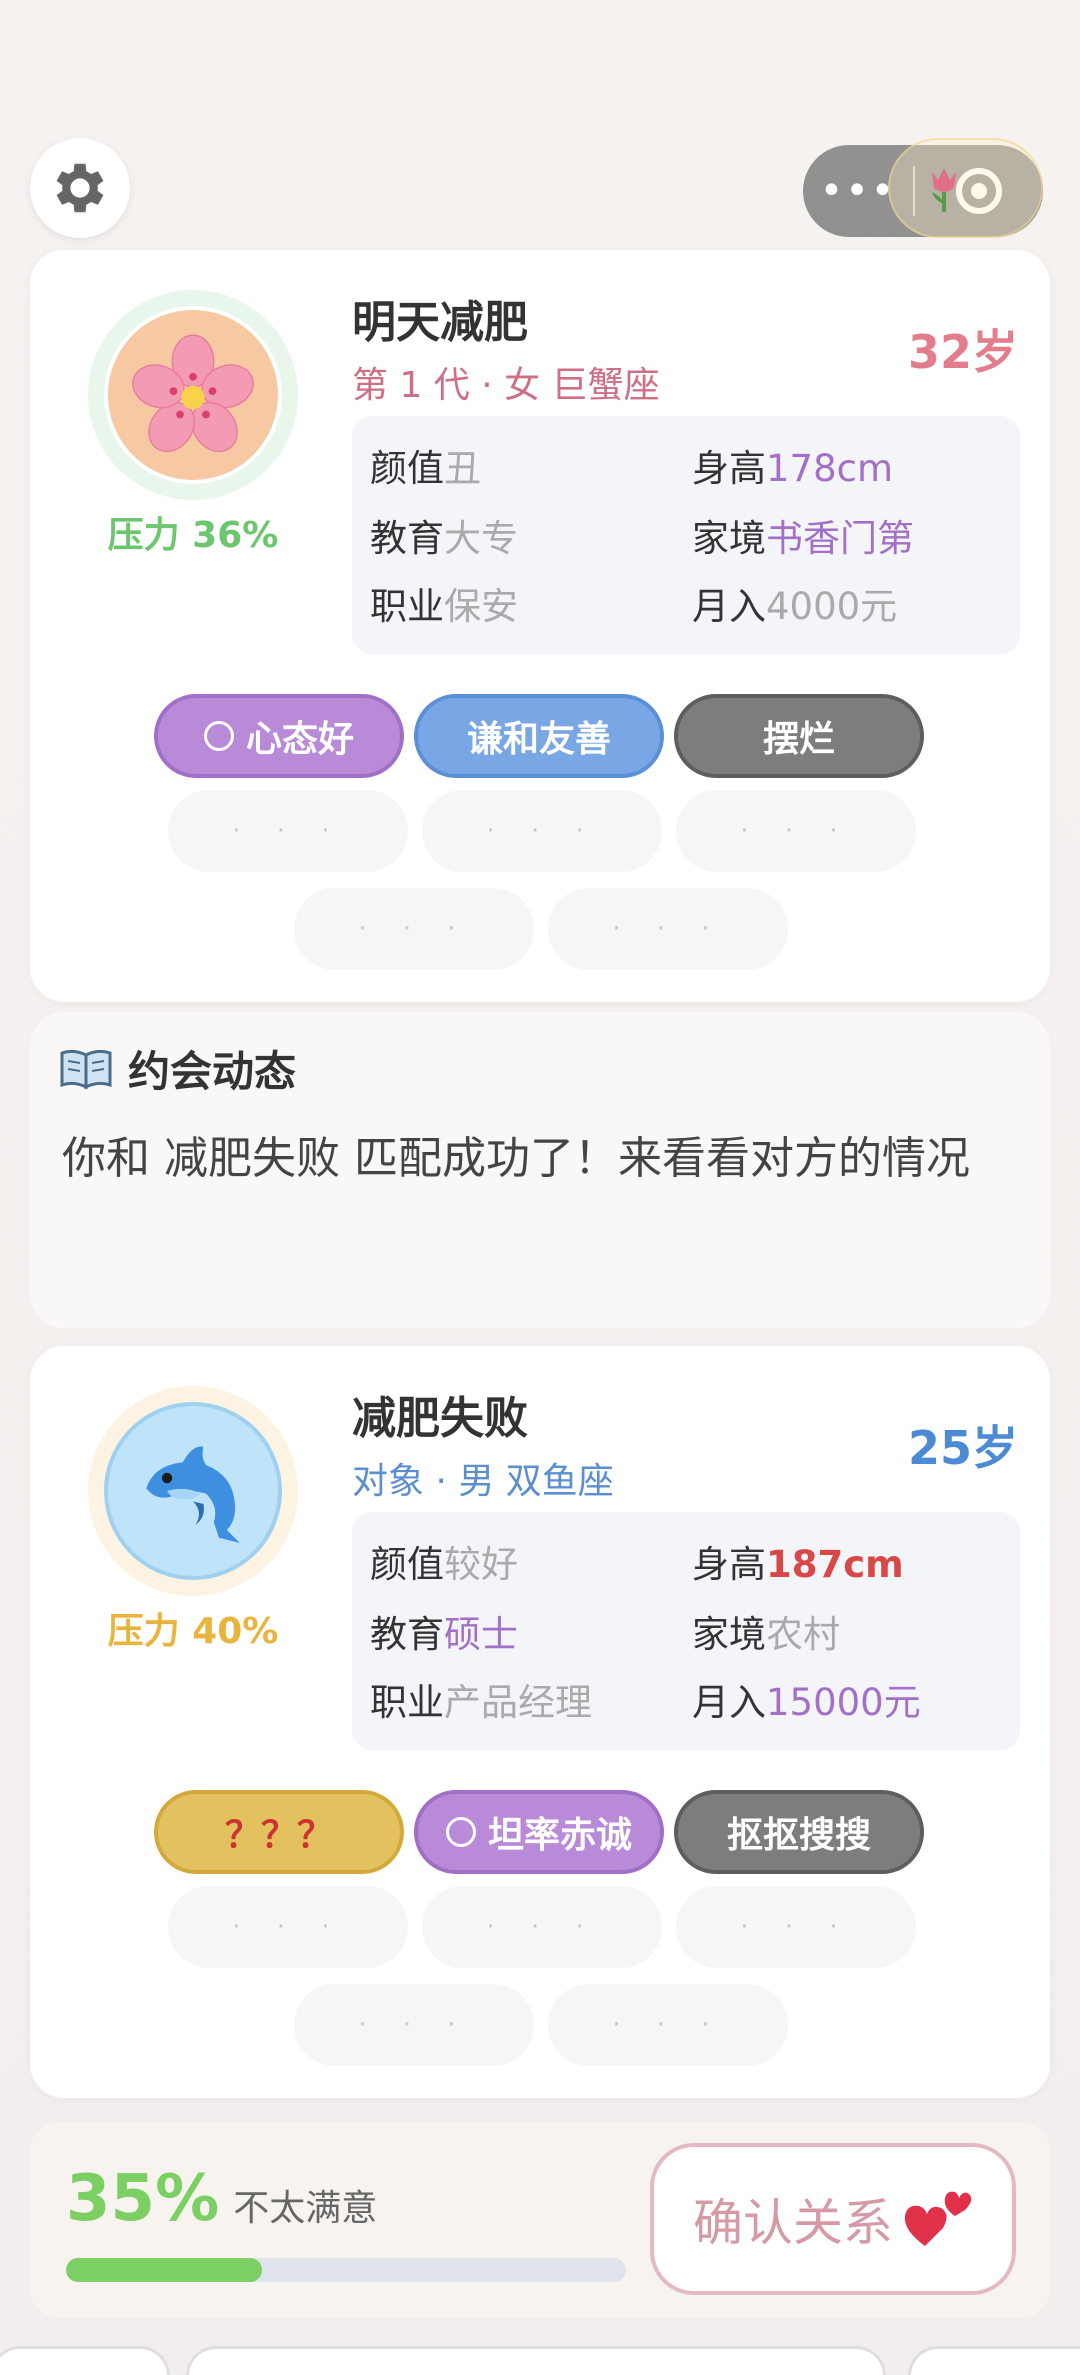 Image resolution: width=1080 pixels, height=2375 pixels. I want to click on tag-mindset: 心态好, so click(279, 736).